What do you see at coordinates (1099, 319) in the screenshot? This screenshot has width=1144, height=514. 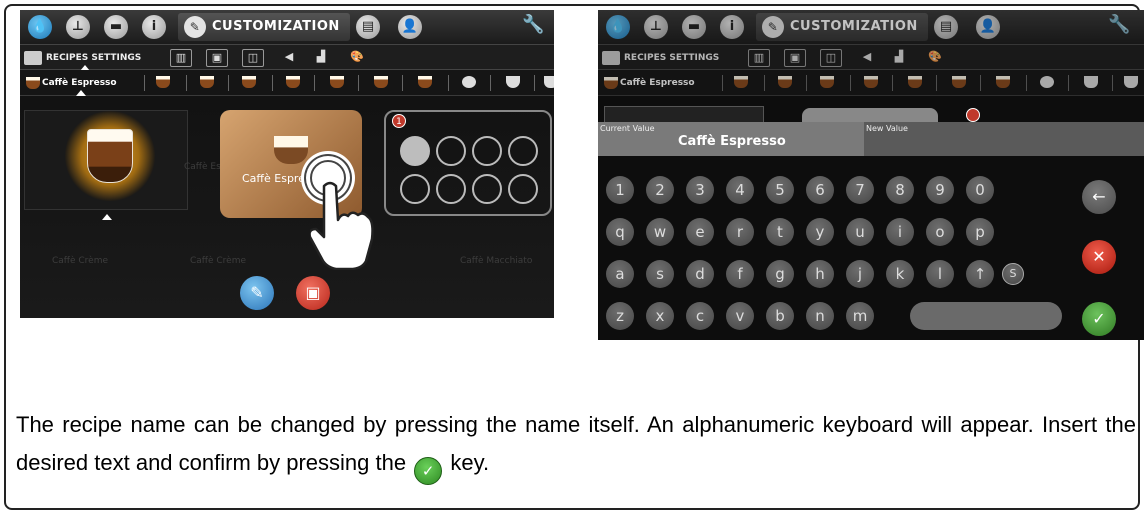 I see `confirm-button: ✓` at bounding box center [1099, 319].